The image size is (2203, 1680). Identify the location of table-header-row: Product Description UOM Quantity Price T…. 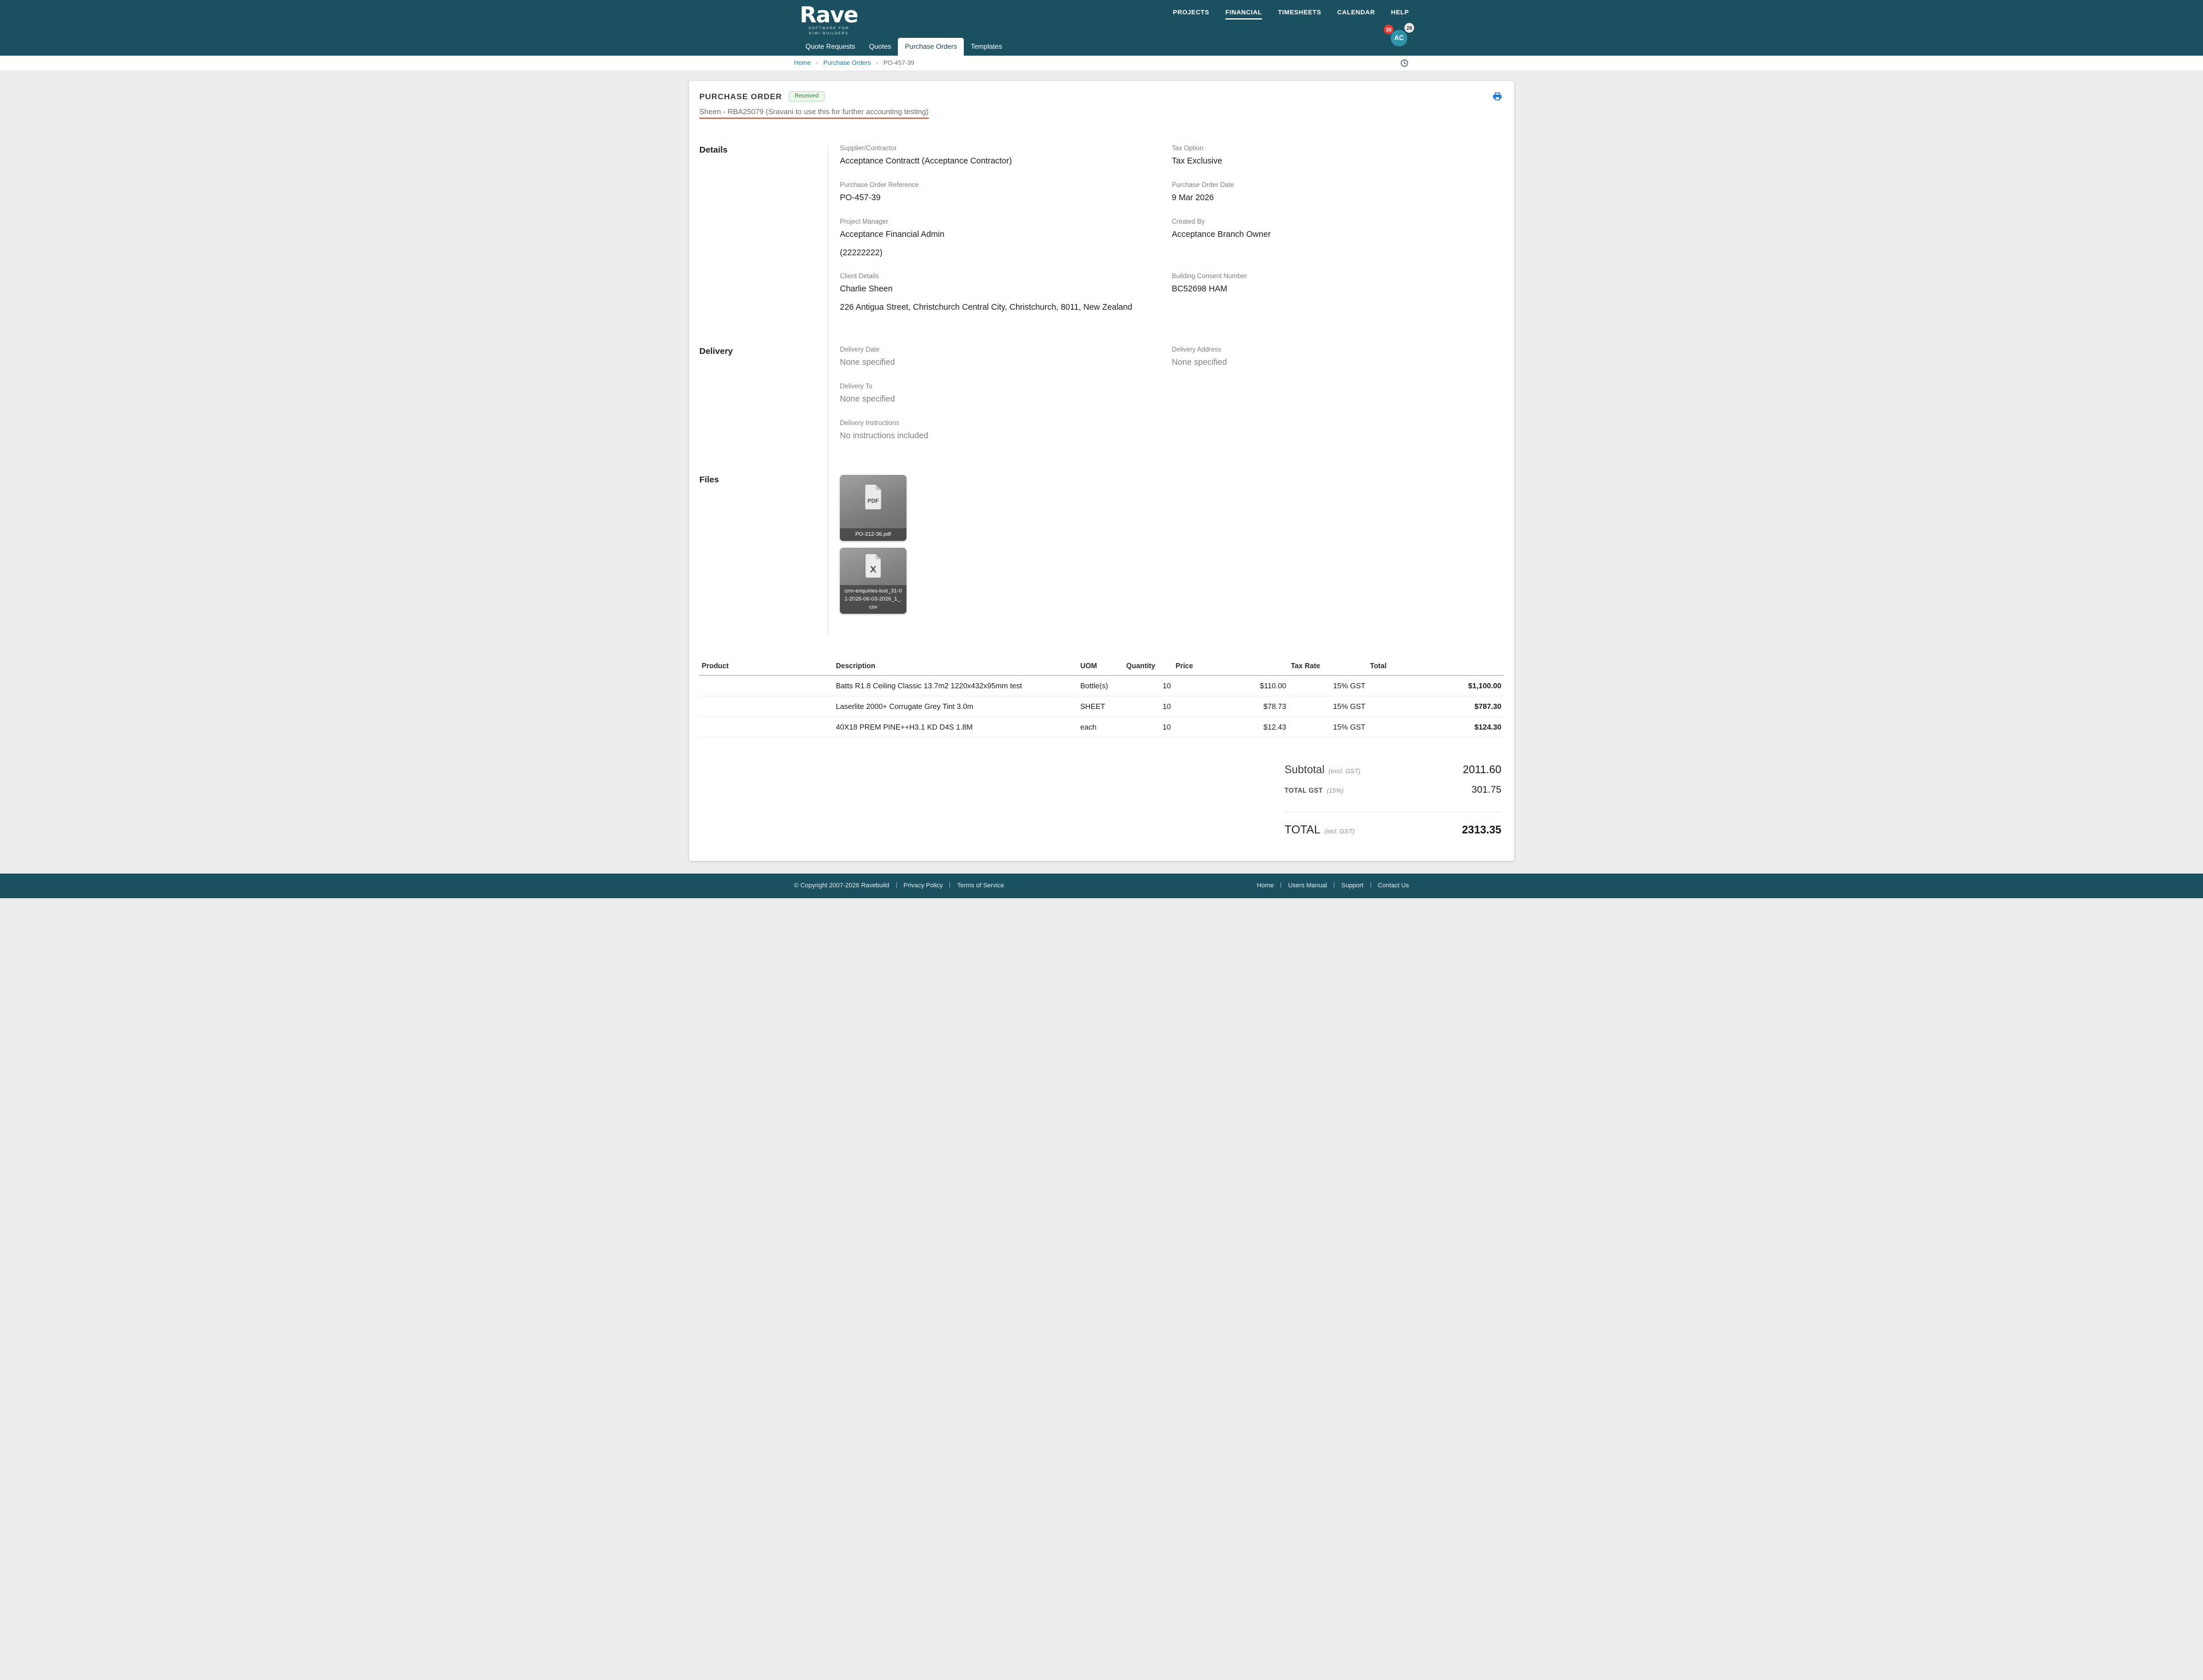
(1101, 668).